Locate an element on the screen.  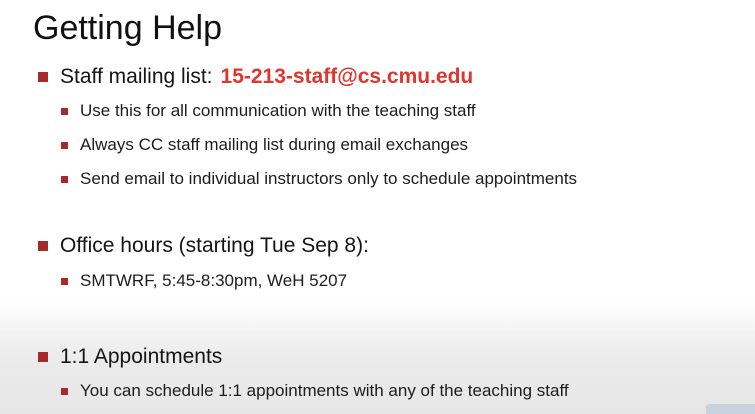
bullet-label: Office hours (starting Tue Sep 8): is located at coordinates (214, 245).